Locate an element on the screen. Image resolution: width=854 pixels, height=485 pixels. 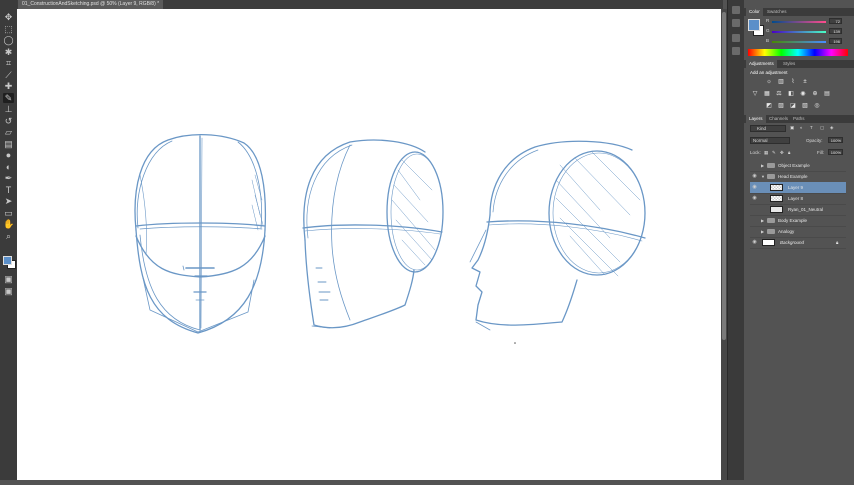
tab-paths: Paths is located at coordinates (799, 119).